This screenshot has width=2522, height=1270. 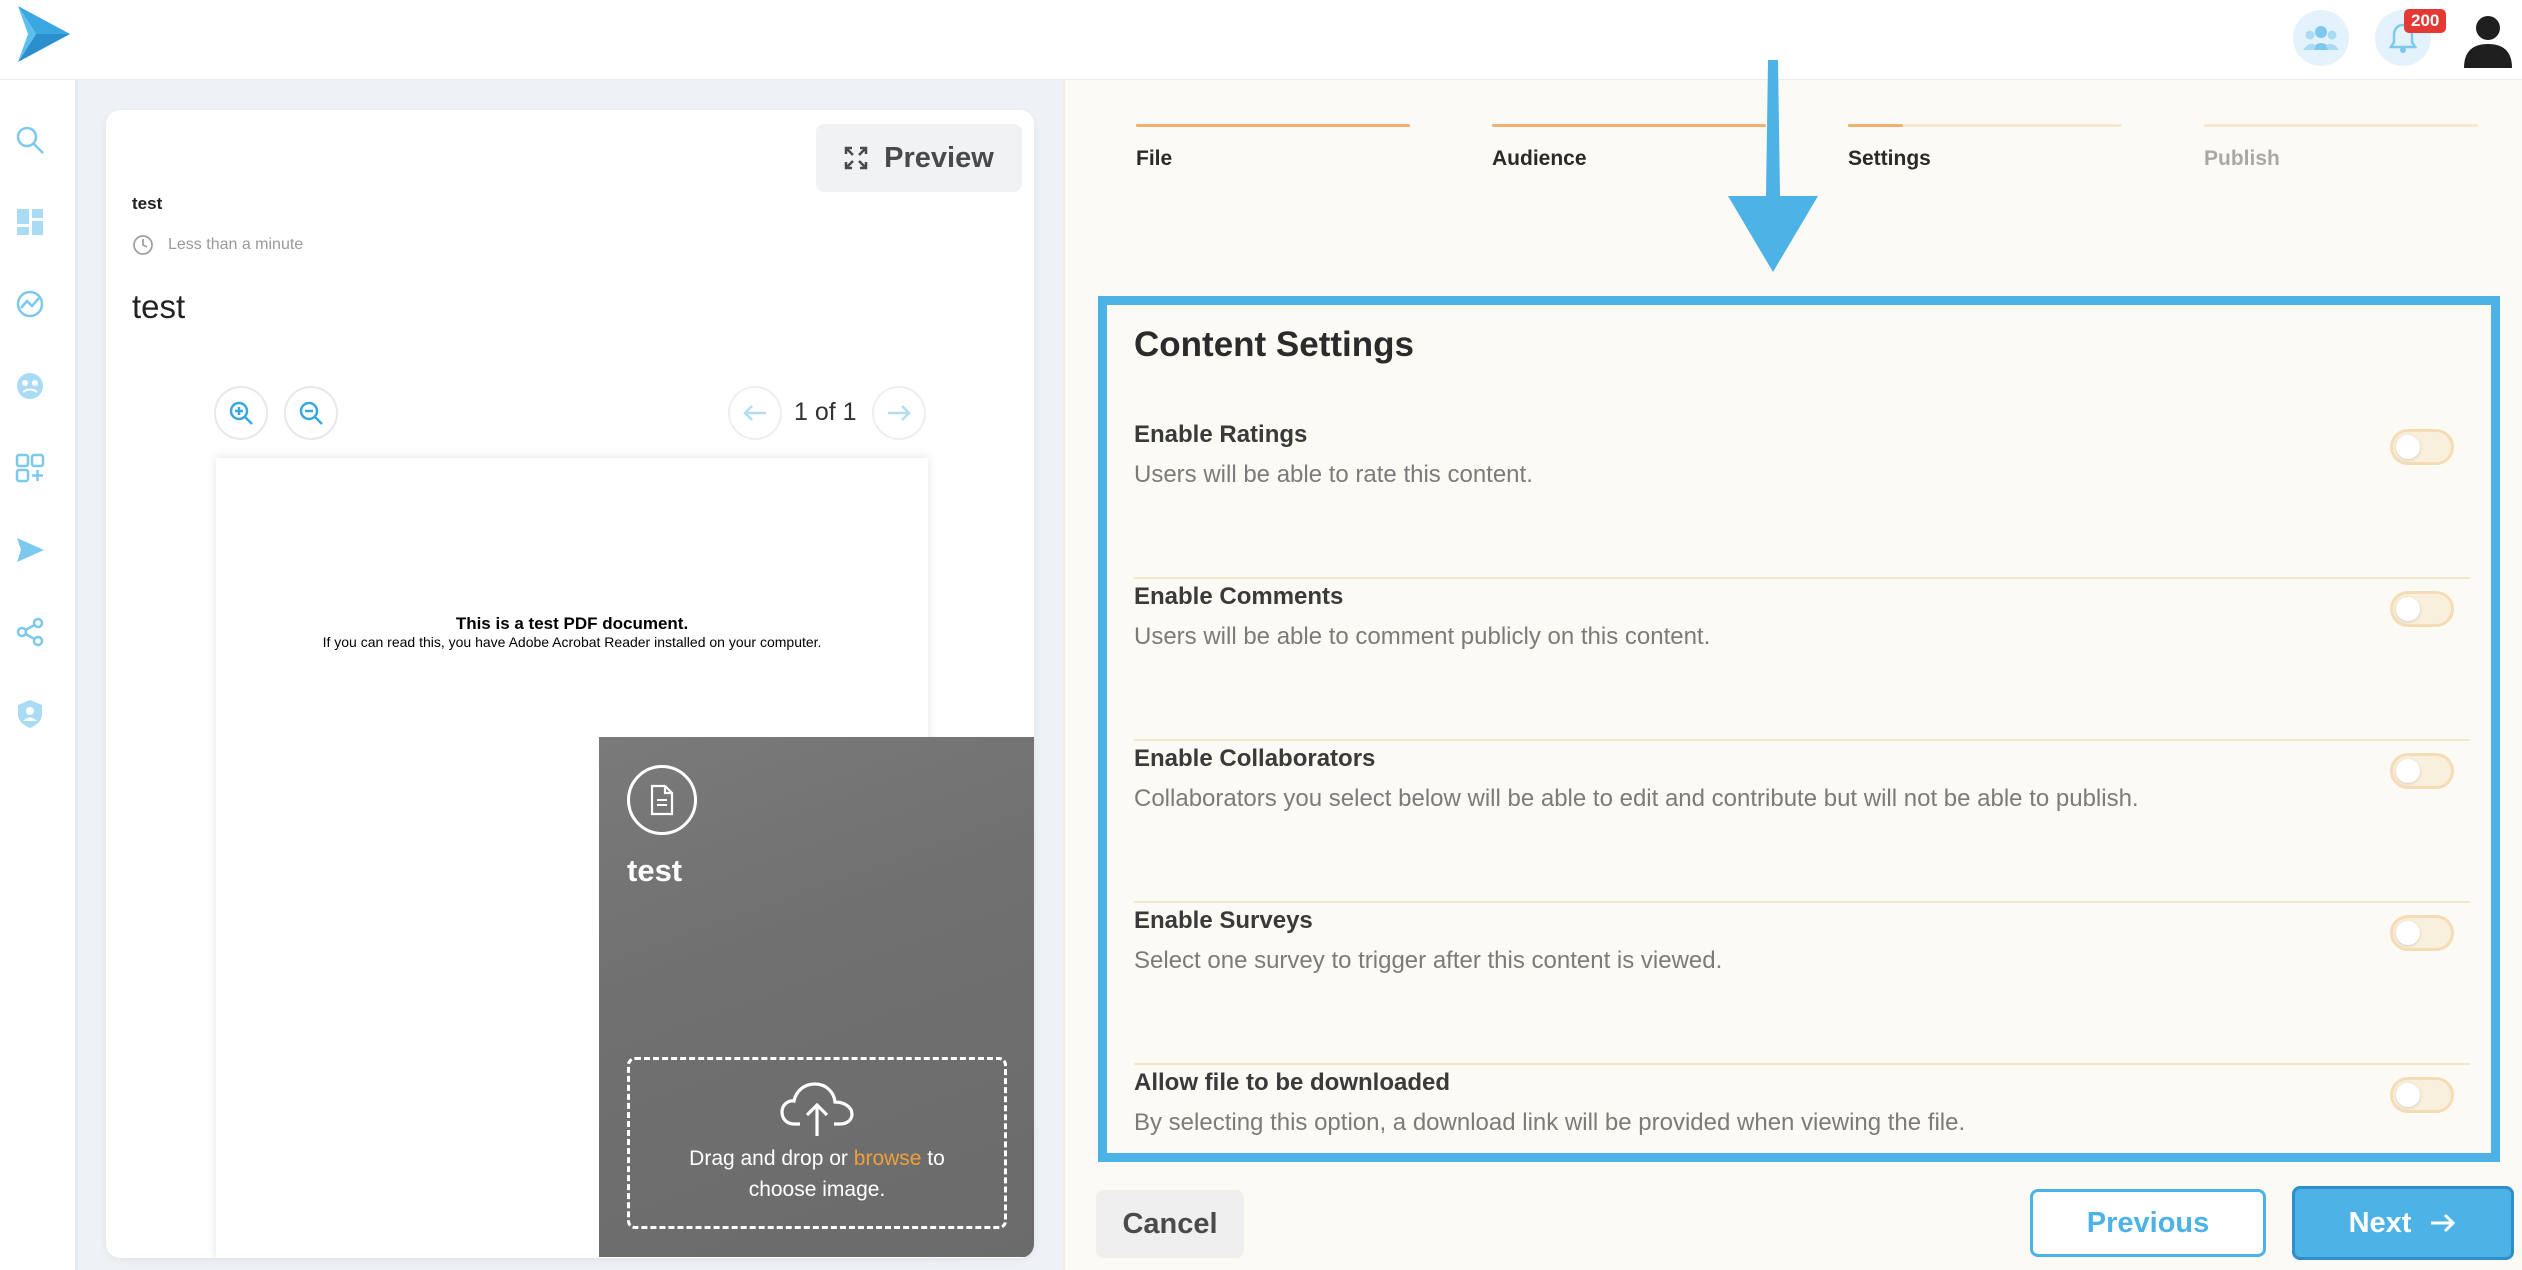 I want to click on setting-description: Users will be able to rate this content., so click(x=1333, y=474).